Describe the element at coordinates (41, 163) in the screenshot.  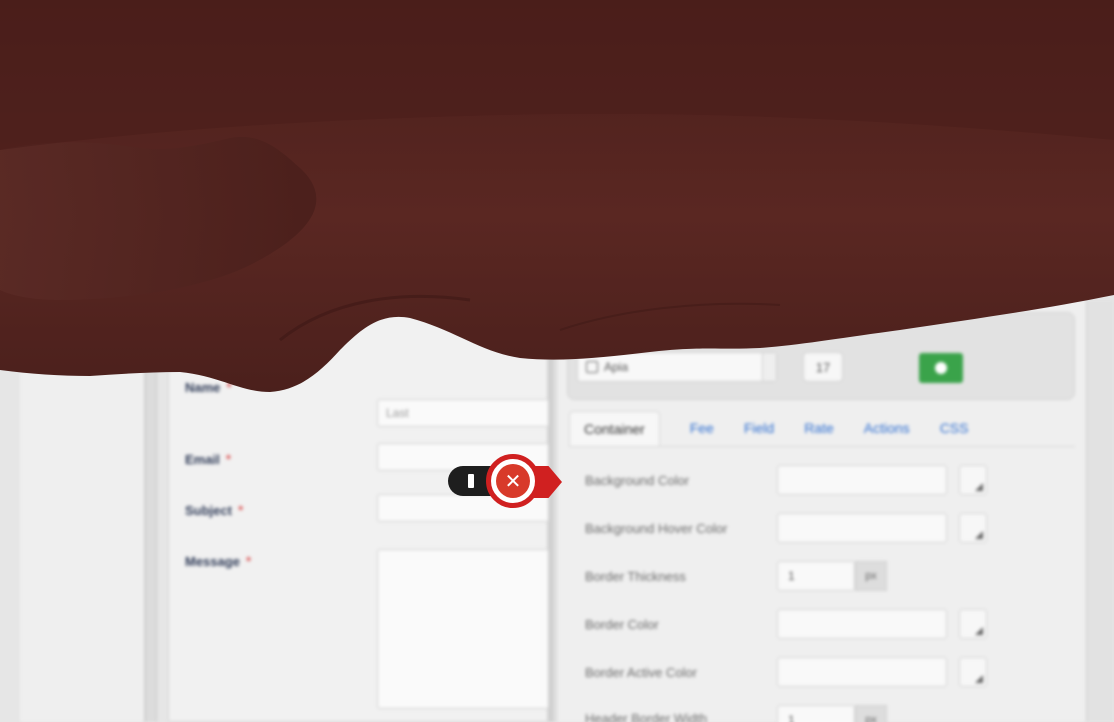
I see `user-icon` at that location.